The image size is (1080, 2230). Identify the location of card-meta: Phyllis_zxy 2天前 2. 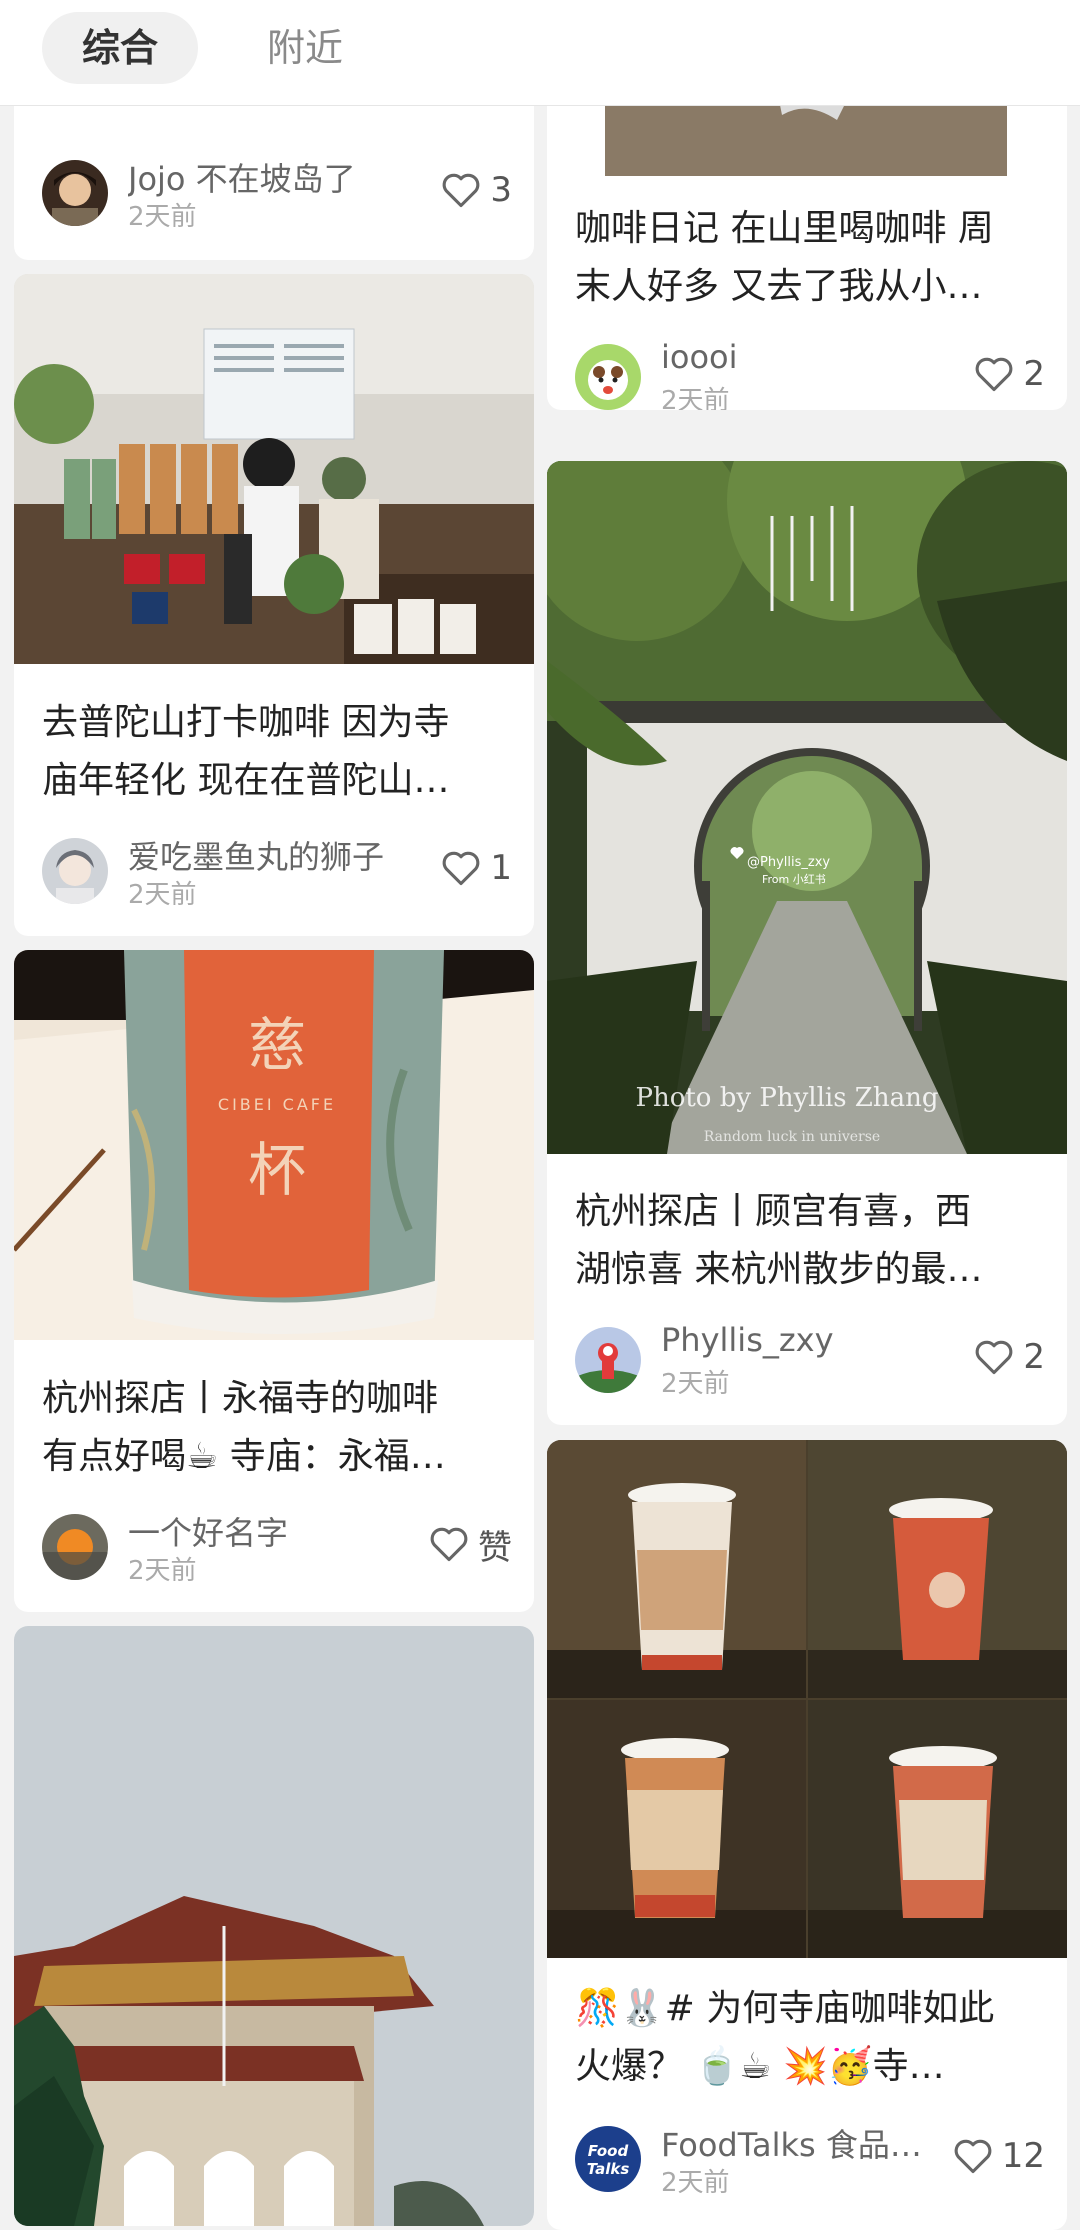
(810, 1360).